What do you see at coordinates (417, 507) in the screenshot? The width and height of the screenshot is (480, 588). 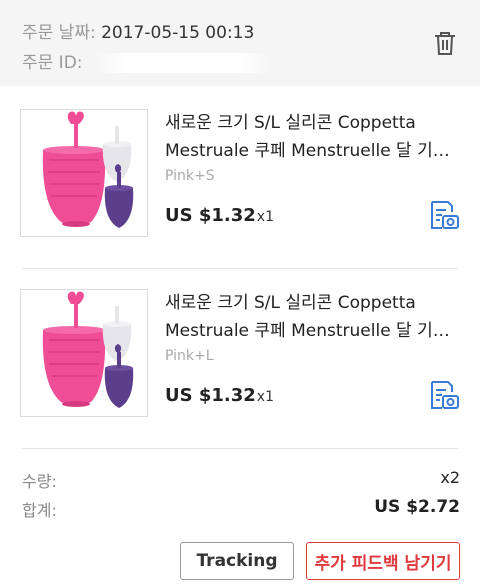 I see `summary-total-value: US $2.72` at bounding box center [417, 507].